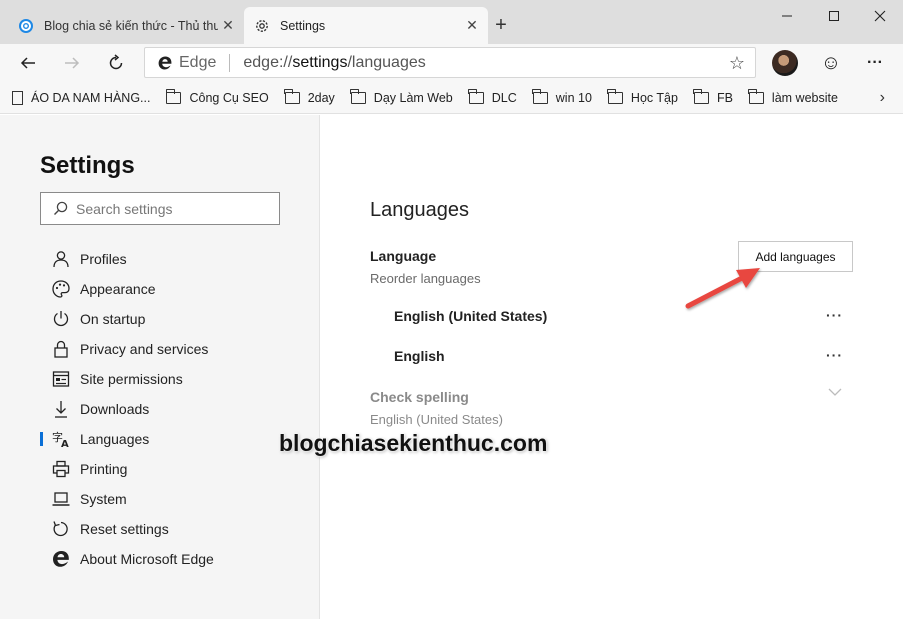 Image resolution: width=903 pixels, height=619 pixels. I want to click on sidebar-item-languages: 字 A Languages, so click(170, 439).